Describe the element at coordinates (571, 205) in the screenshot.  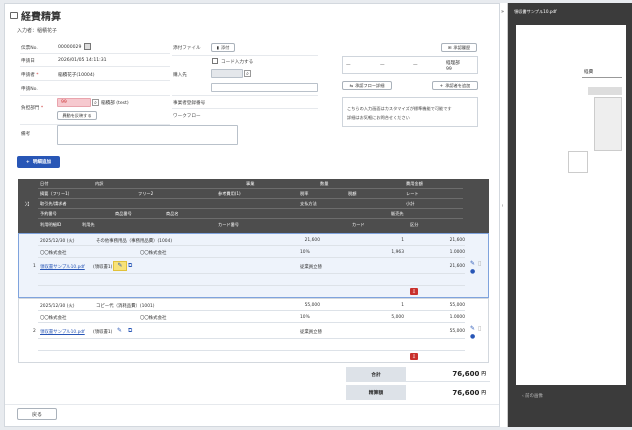
I see `pdf-page: 経費` at that location.